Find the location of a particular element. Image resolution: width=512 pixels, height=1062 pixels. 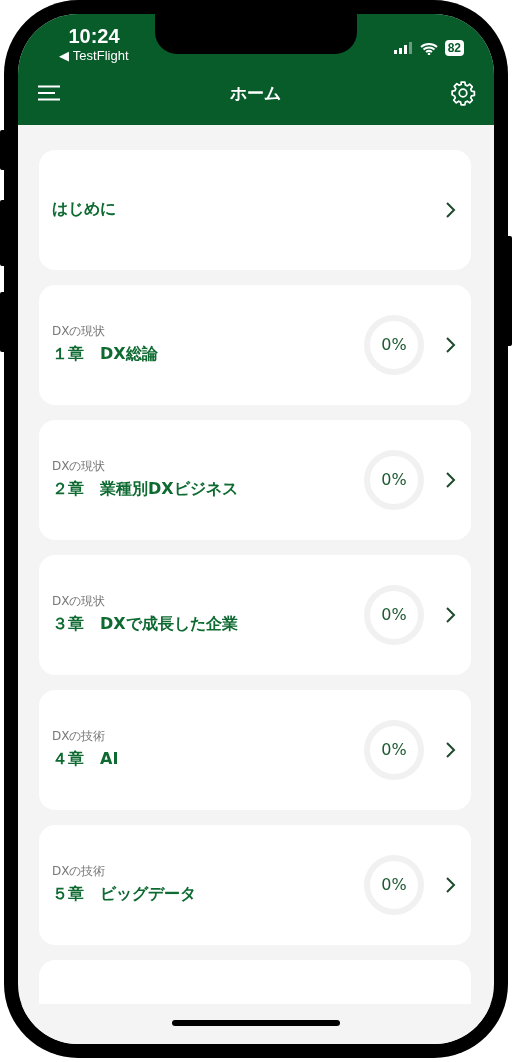

back-link: ◀ TestFlight is located at coordinates (94, 56).